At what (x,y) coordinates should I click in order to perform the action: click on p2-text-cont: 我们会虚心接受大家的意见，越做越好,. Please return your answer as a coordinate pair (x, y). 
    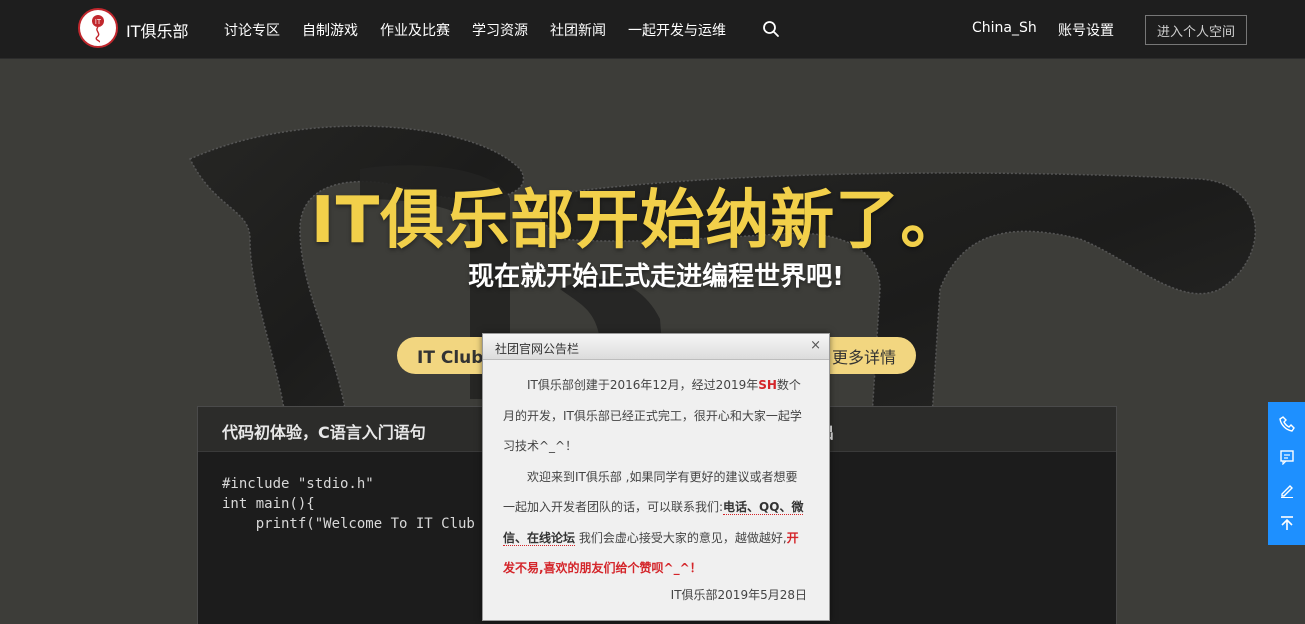
    Looking at the image, I should click on (681, 537).